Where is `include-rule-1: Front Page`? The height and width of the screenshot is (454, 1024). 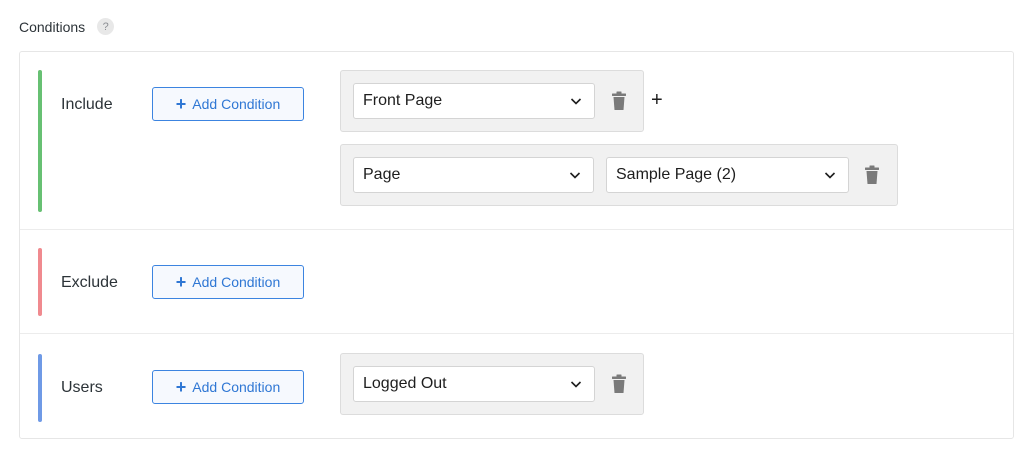 include-rule-1: Front Page is located at coordinates (492, 101).